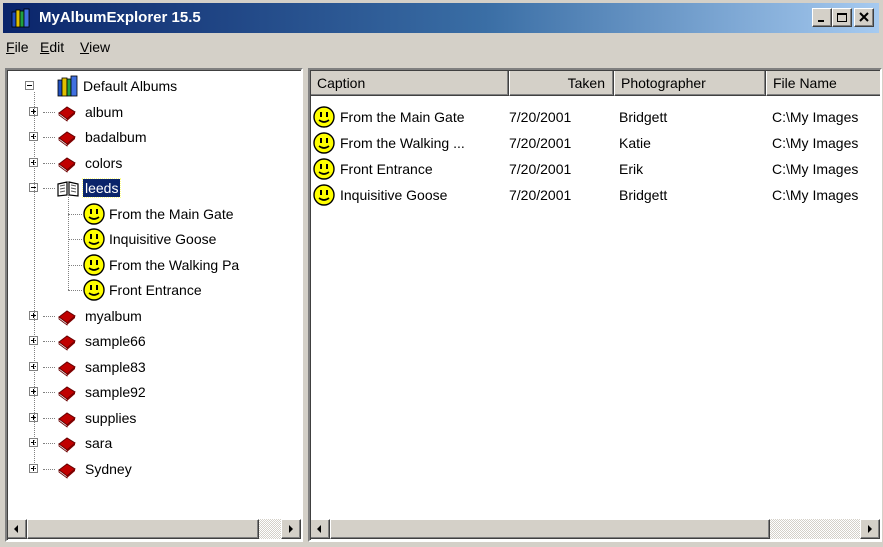 The height and width of the screenshot is (547, 883). I want to click on title-bar: MyAlbumExplorer 15.5, so click(441, 18).